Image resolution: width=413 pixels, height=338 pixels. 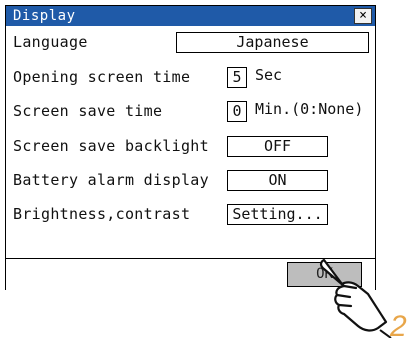 I want to click on screen-save-time-unit: Min.(0:None), so click(x=309, y=109).